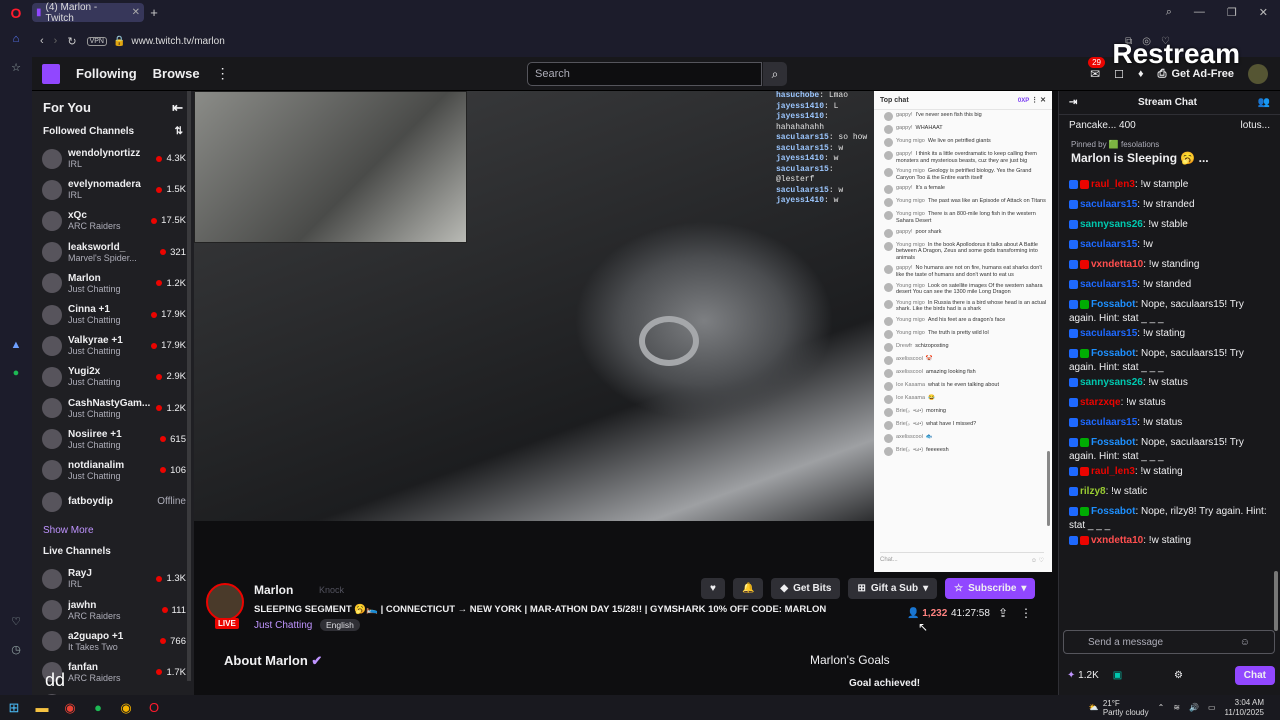  I want to click on forward-icon: ›, so click(56, 41).